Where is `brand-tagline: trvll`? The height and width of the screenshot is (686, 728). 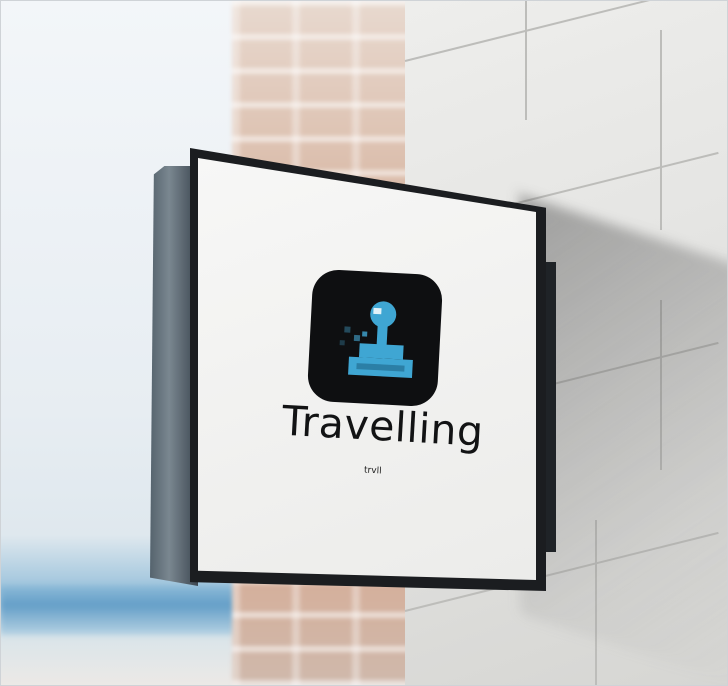 brand-tagline: trvll is located at coordinates (372, 471).